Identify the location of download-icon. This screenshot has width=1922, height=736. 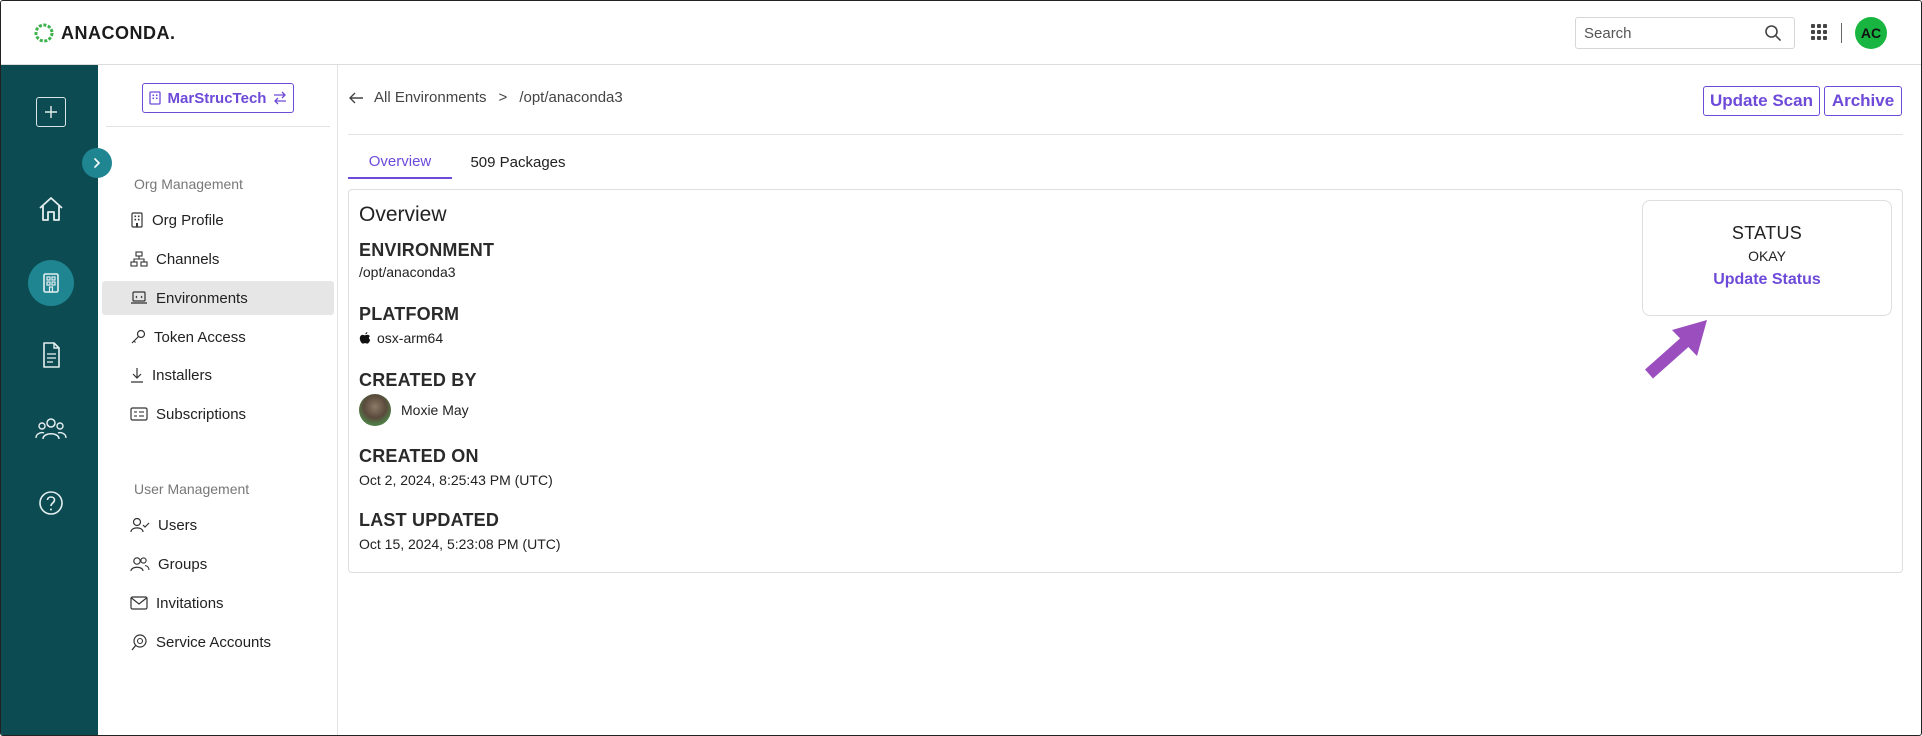
(137, 375).